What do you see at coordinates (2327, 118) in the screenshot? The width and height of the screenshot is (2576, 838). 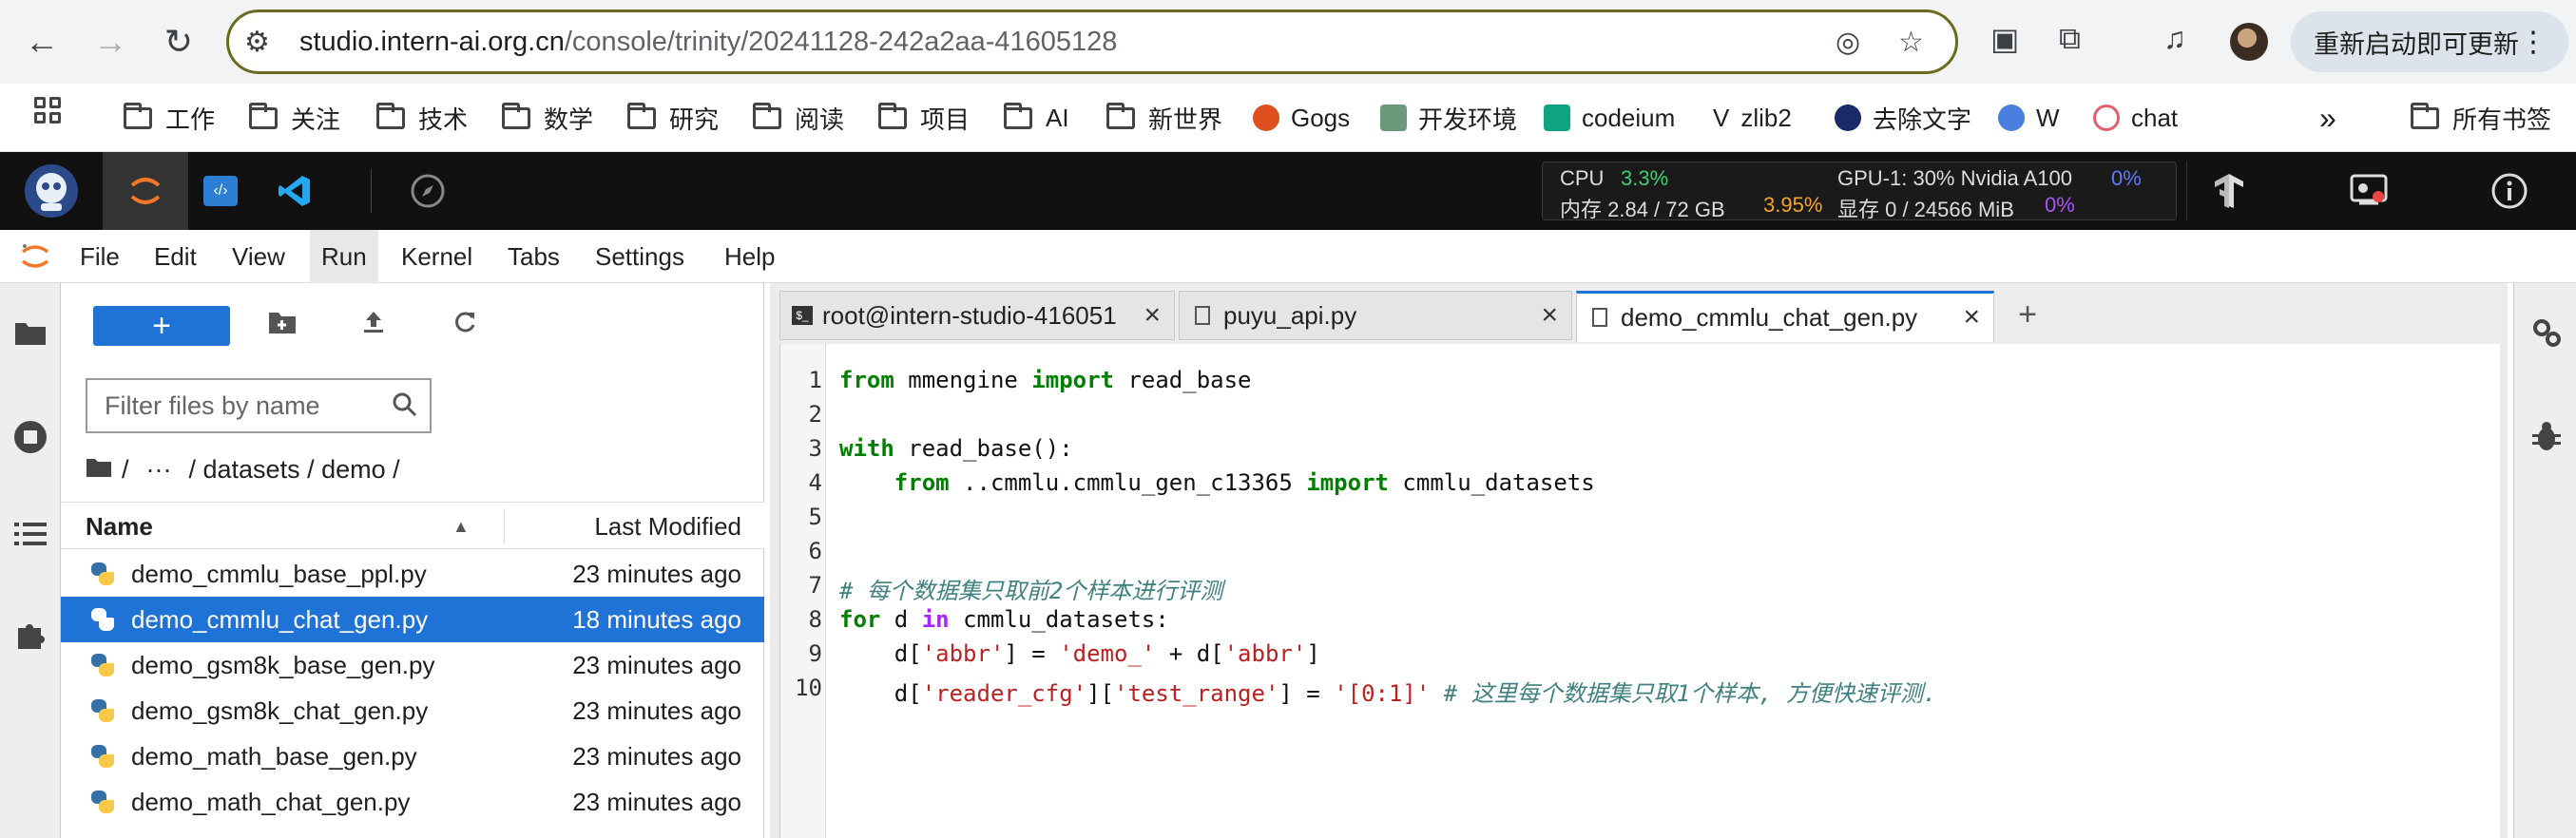 I see `bookmarks-overflow-icon: »` at bounding box center [2327, 118].